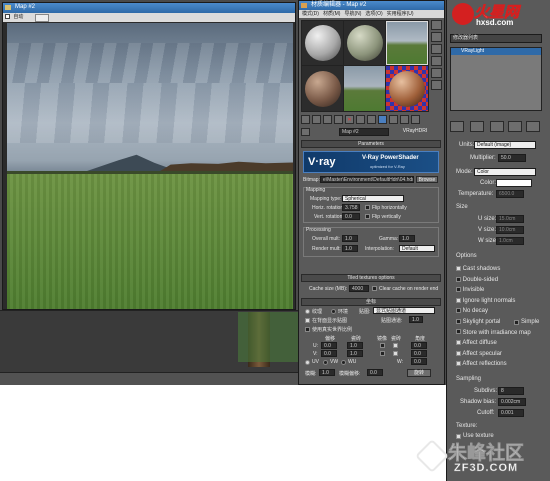  What do you see at coordinates (404, 310) in the screenshot?
I see `coords-mapping-dropdown: 显式贴图通道` at bounding box center [404, 310].